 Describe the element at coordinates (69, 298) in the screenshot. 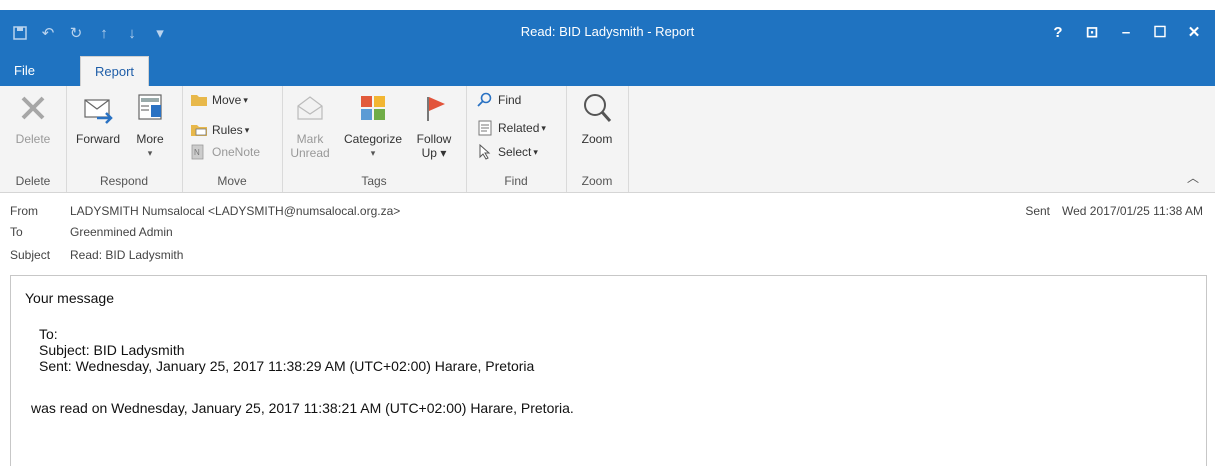

I see `body-intro: Your message` at that location.